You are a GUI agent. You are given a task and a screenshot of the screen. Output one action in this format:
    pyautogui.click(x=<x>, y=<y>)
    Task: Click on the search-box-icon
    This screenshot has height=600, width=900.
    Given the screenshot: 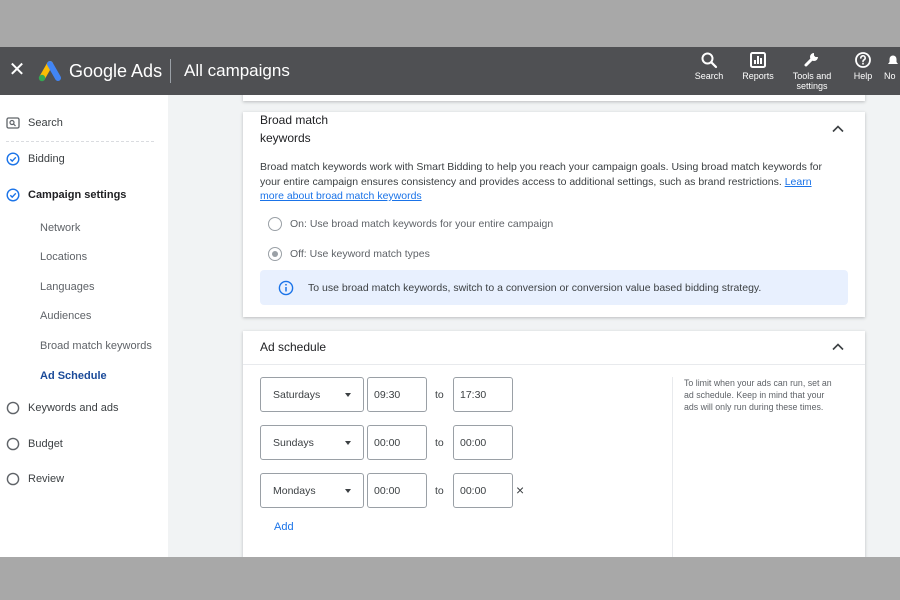 What is the action you would take?
    pyautogui.click(x=13, y=123)
    